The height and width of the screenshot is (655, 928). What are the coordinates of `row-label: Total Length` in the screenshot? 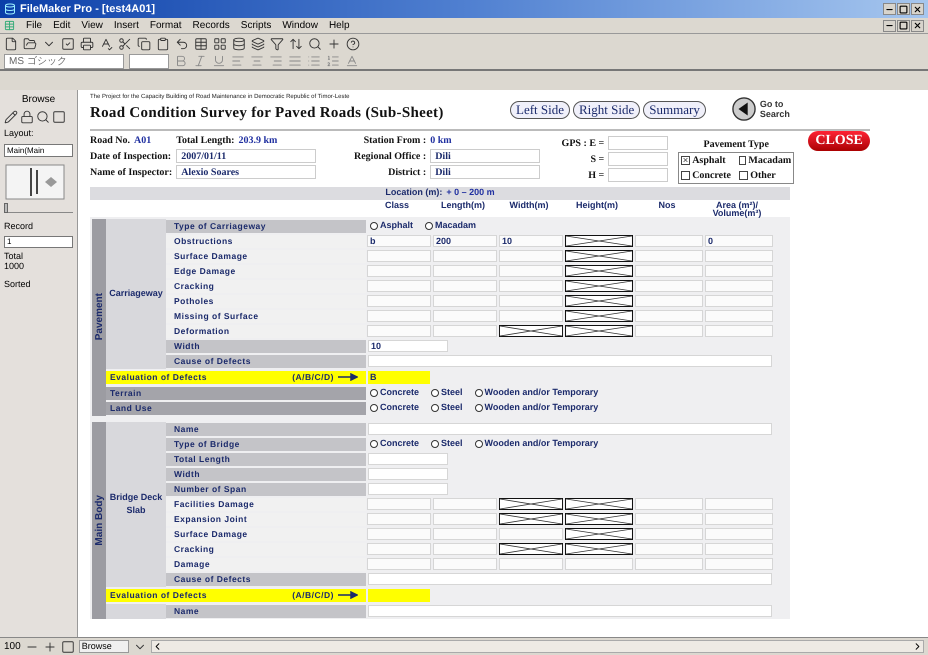 It's located at (266, 459).